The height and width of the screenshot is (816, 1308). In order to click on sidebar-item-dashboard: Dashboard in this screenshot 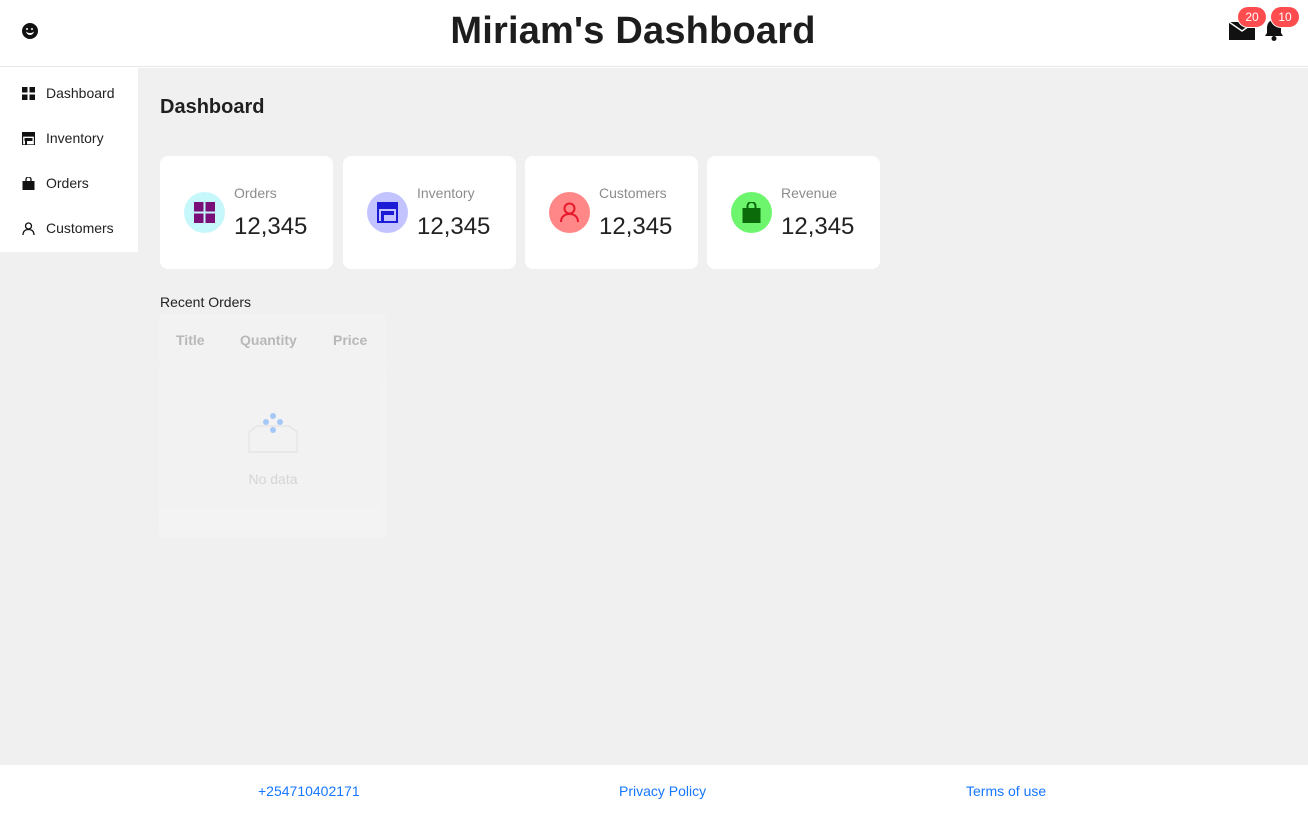, I will do `click(69, 93)`.